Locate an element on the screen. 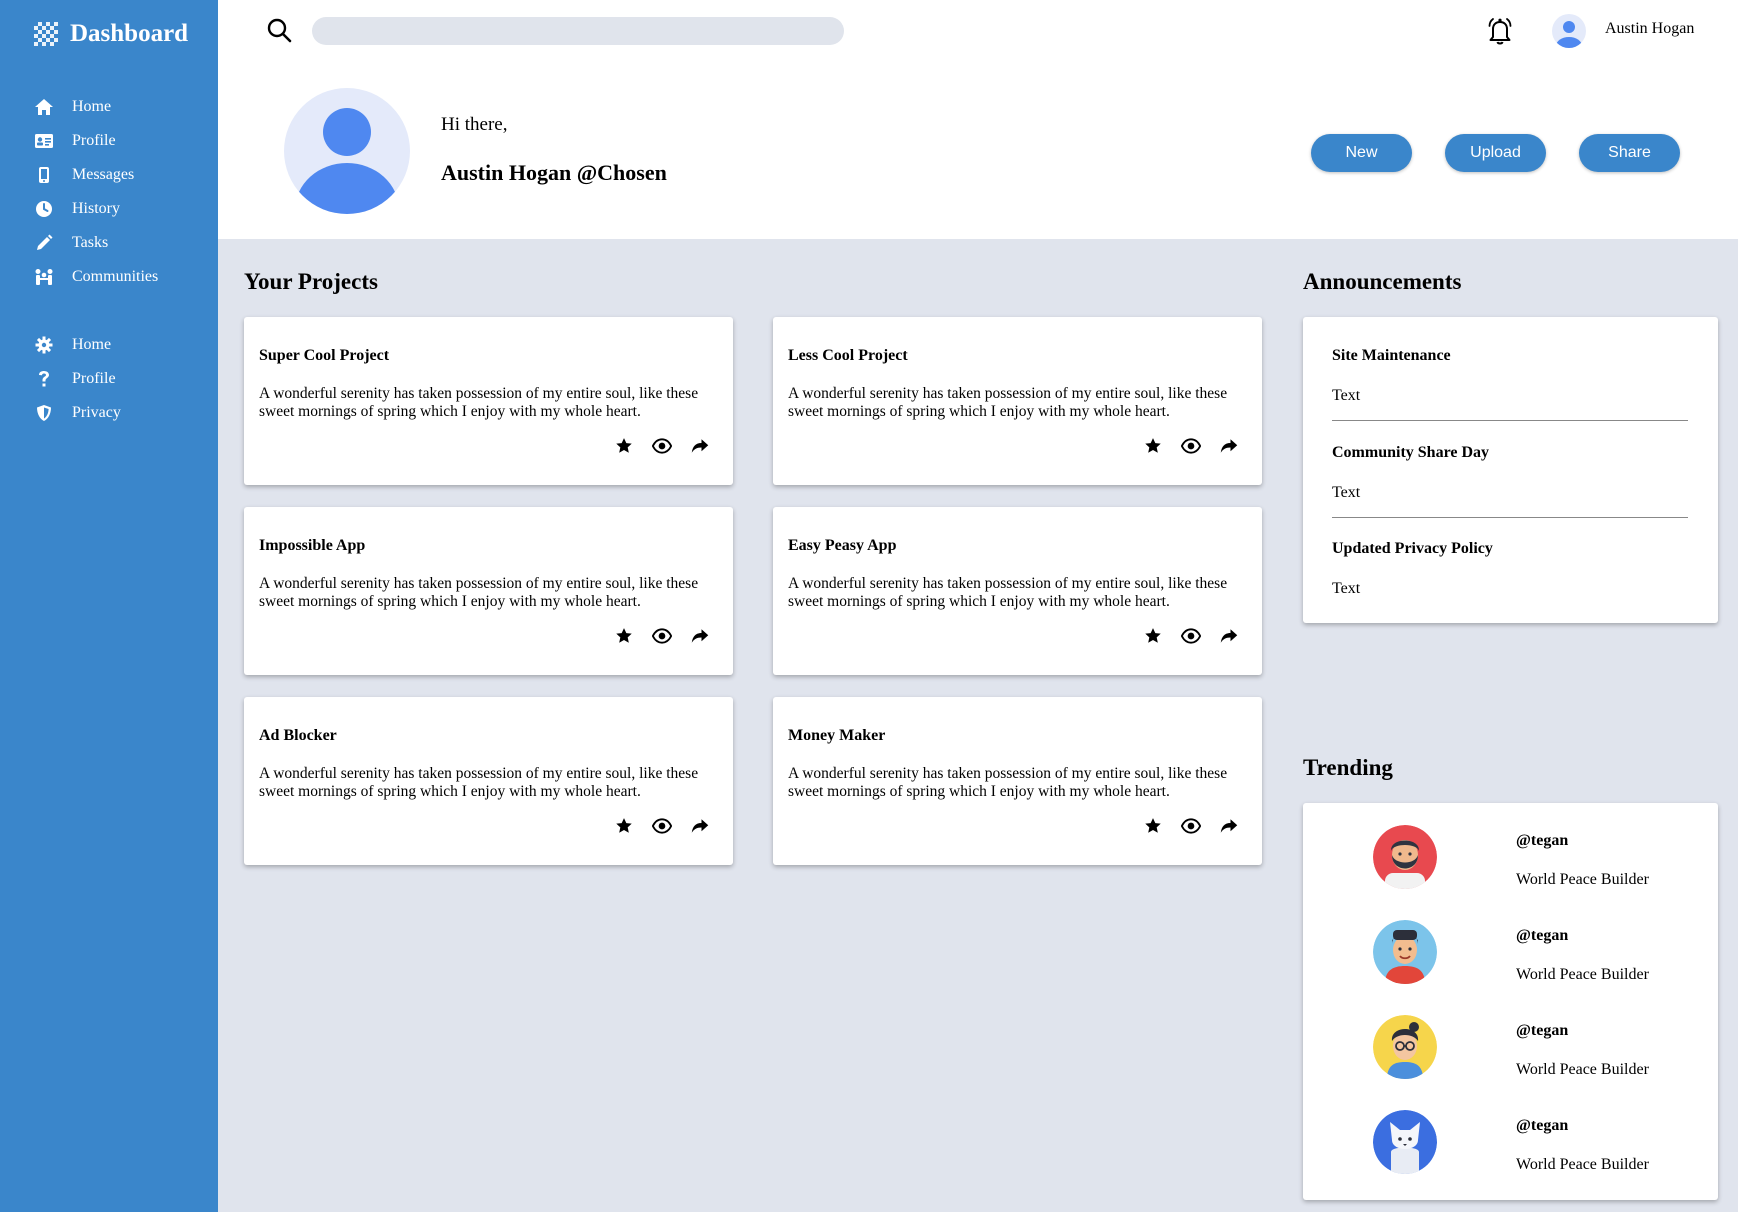 Image resolution: width=1738 pixels, height=1212 pixels. question-icon is located at coordinates (44, 379).